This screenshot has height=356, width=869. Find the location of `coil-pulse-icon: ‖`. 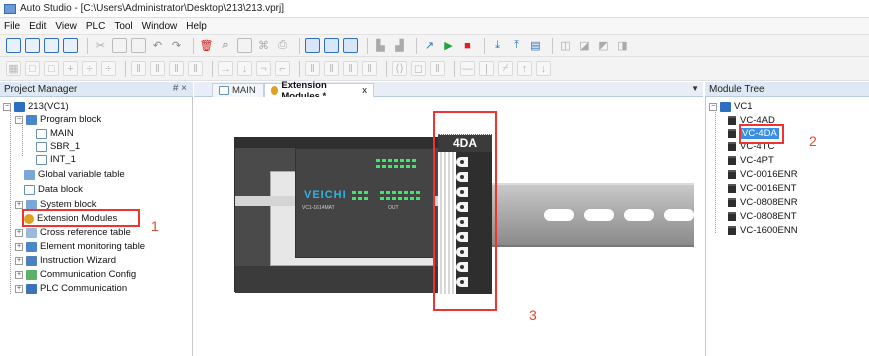

coil-pulse-icon: ‖ is located at coordinates (369, 68).